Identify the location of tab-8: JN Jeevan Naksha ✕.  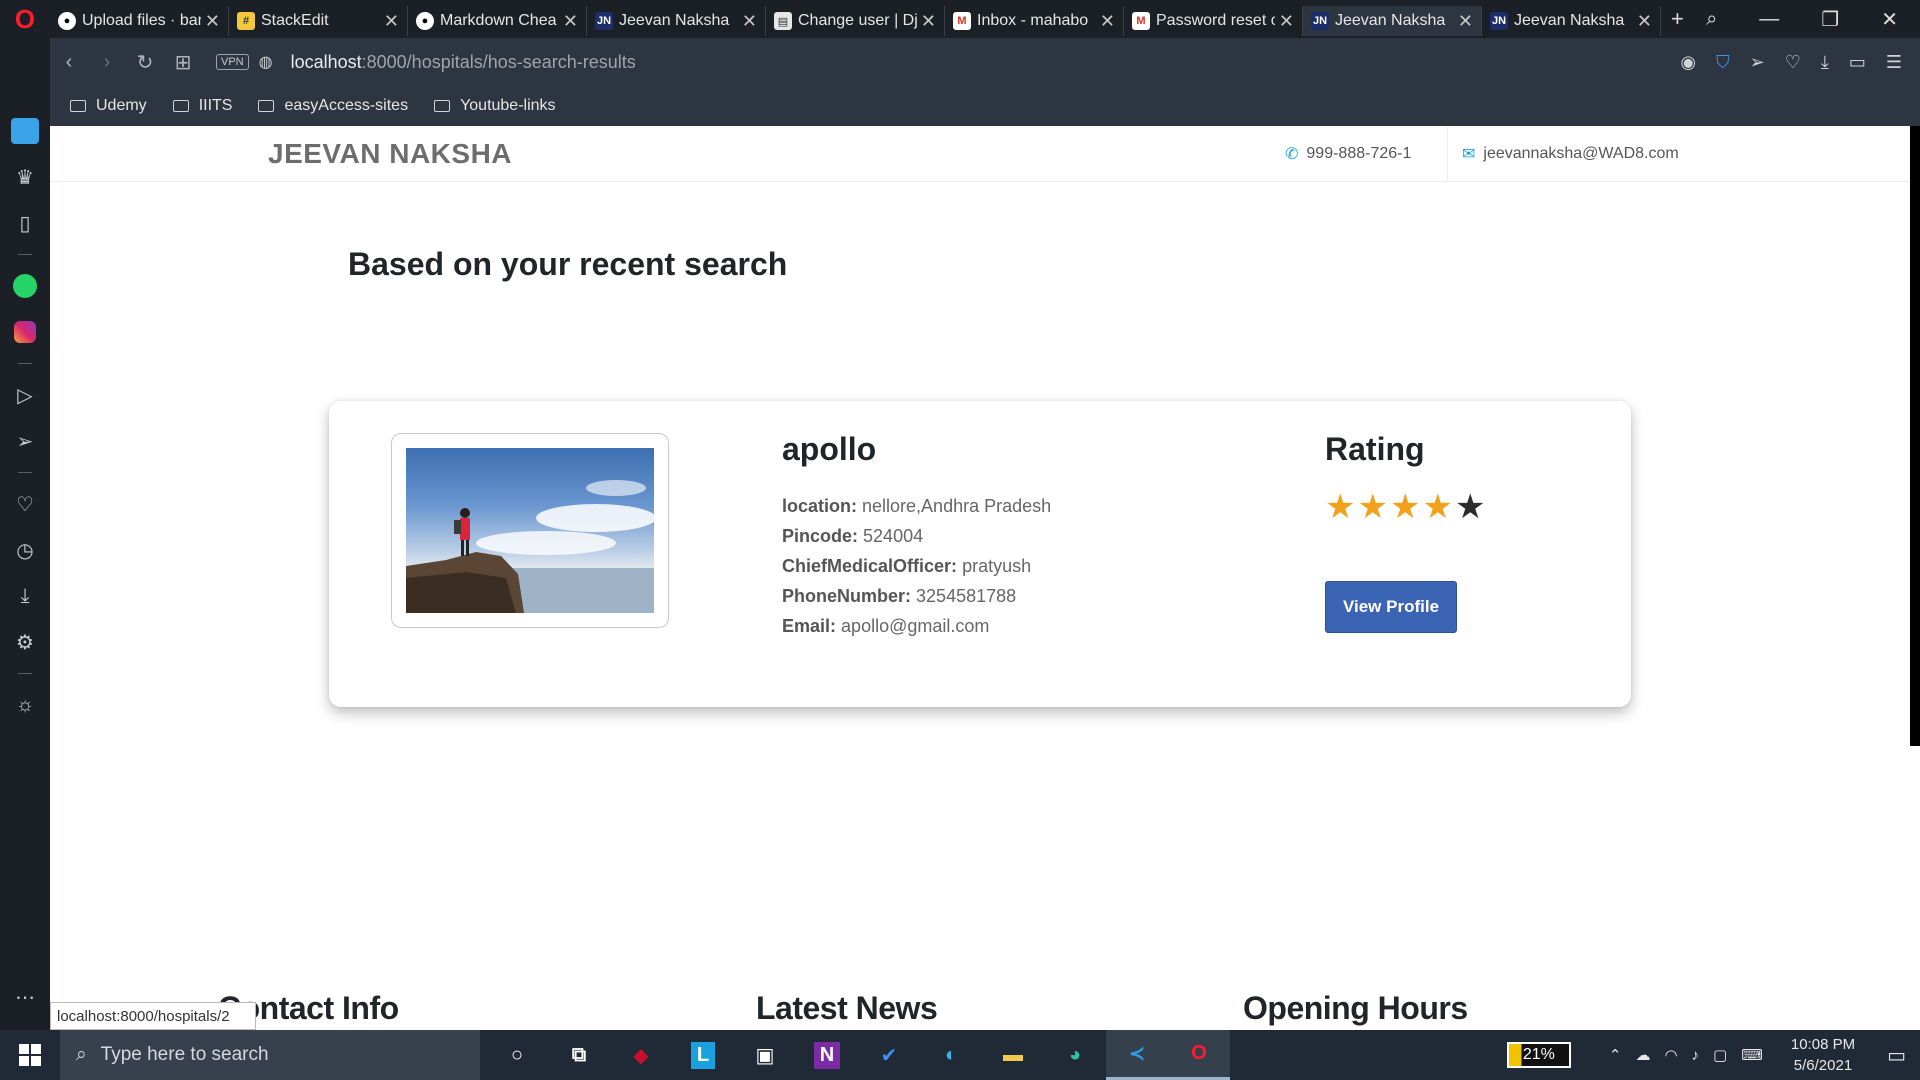
(1571, 21).